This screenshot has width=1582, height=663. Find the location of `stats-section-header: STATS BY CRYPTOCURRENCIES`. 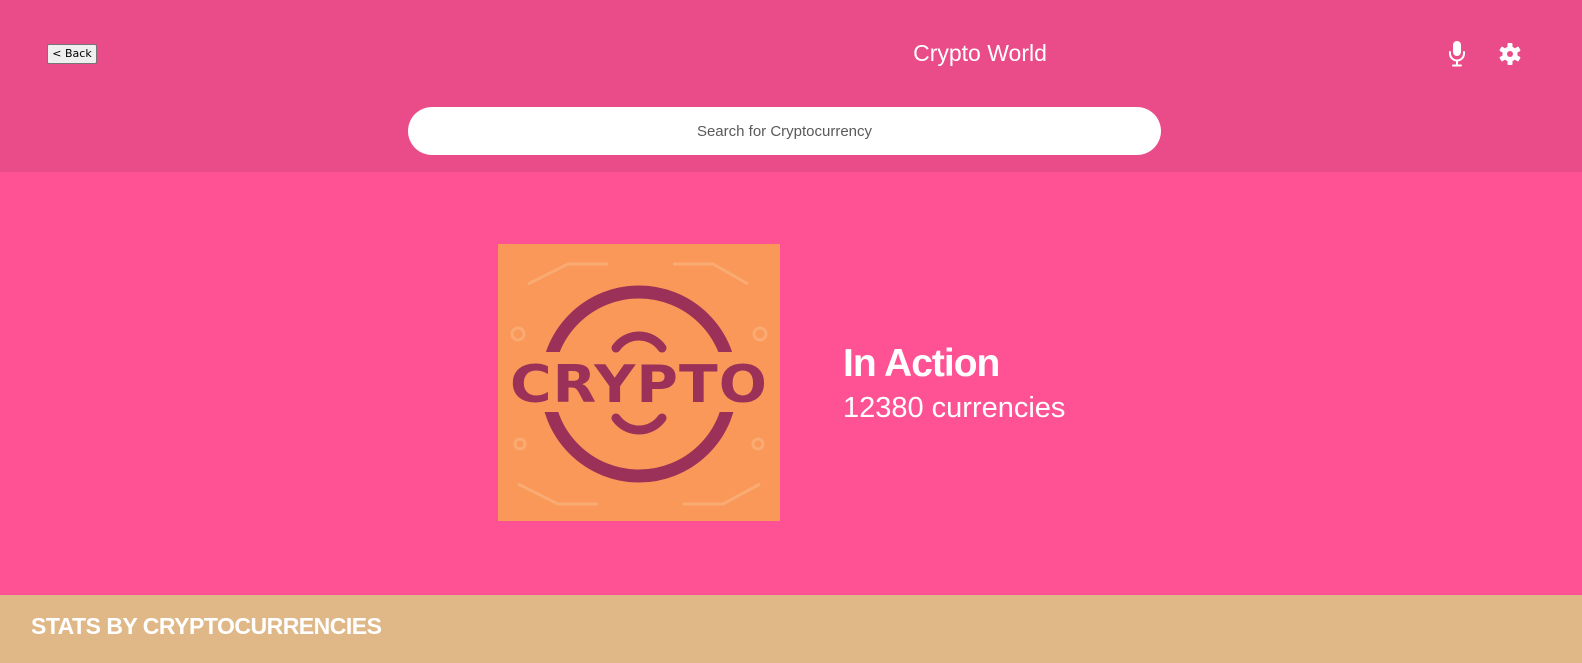

stats-section-header: STATS BY CRYPTOCURRENCIES is located at coordinates (791, 629).